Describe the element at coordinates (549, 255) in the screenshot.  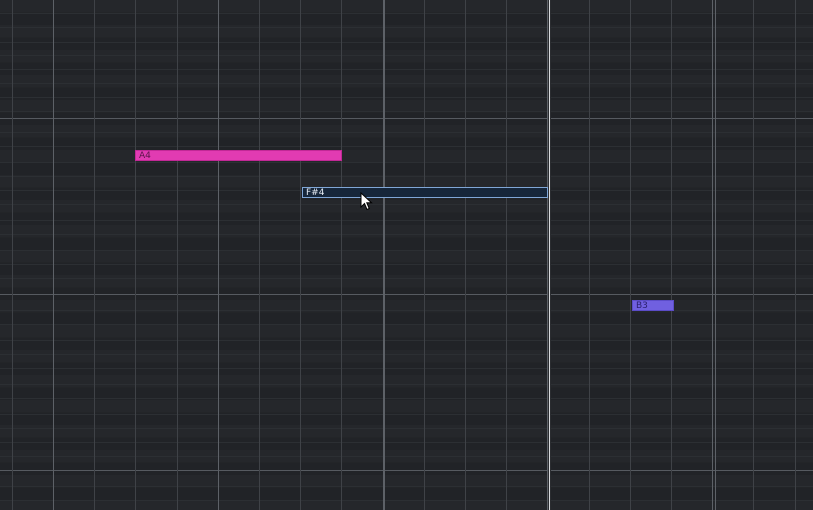
I see `playhead` at that location.